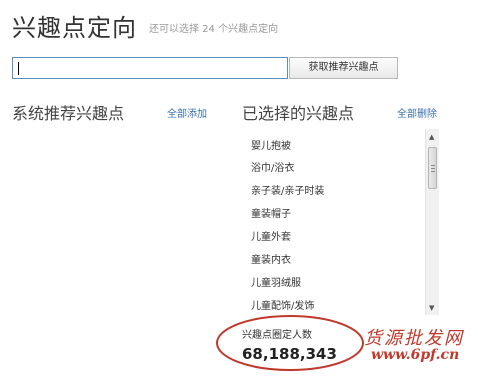 This screenshot has height=377, width=478. What do you see at coordinates (289, 354) in the screenshot?
I see `audience-count-value: 68,188,343` at bounding box center [289, 354].